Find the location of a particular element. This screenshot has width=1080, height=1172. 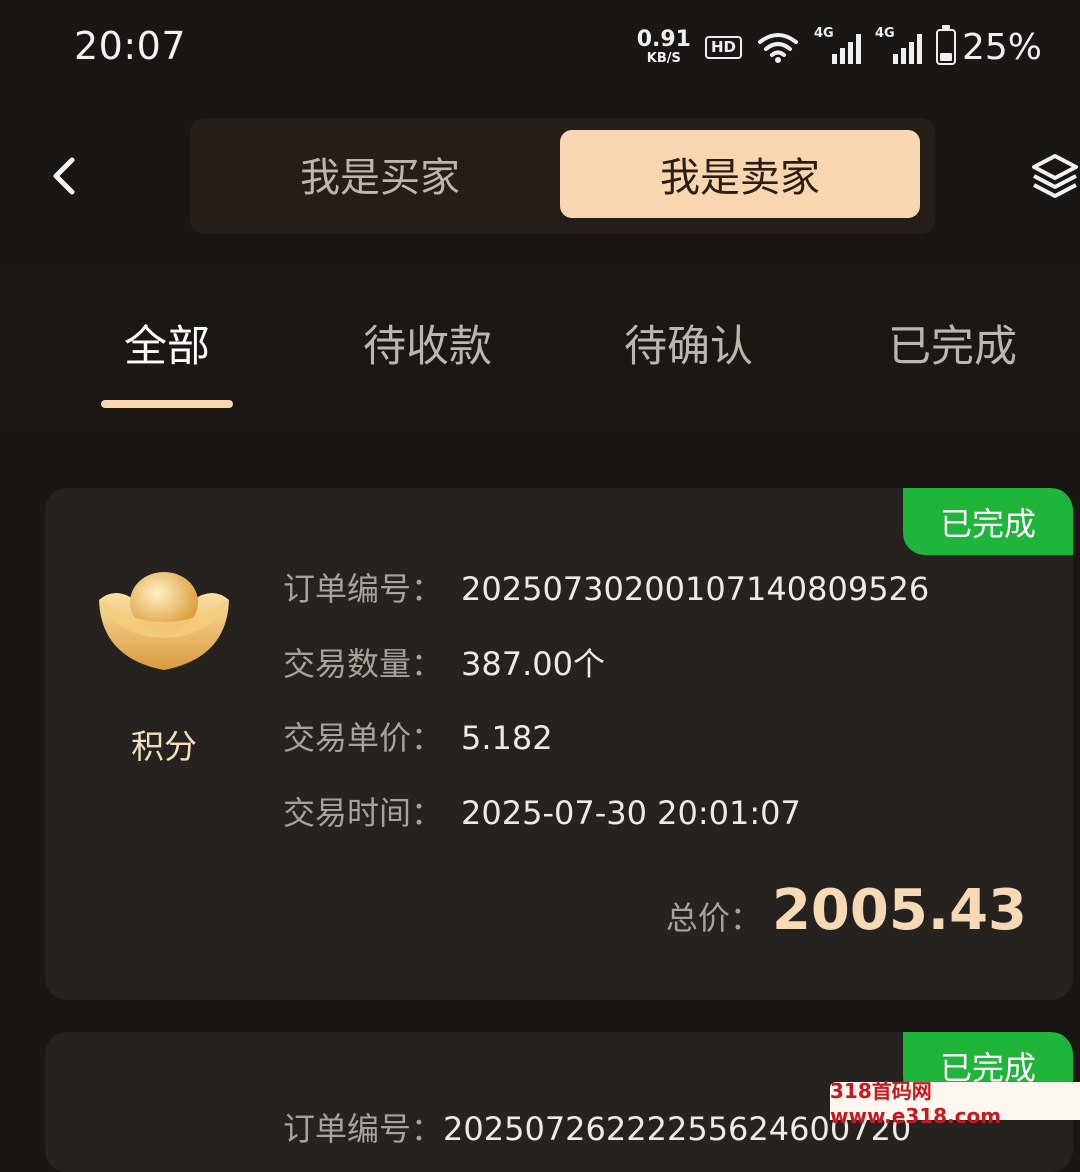

tab-completed: 已完成 is located at coordinates (952, 343).